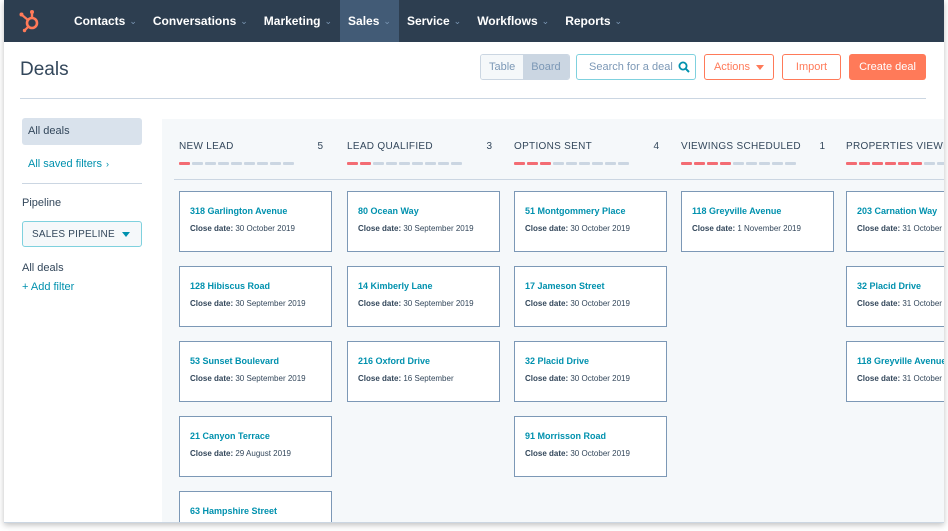  What do you see at coordinates (684, 67) in the screenshot?
I see `search-icon` at bounding box center [684, 67].